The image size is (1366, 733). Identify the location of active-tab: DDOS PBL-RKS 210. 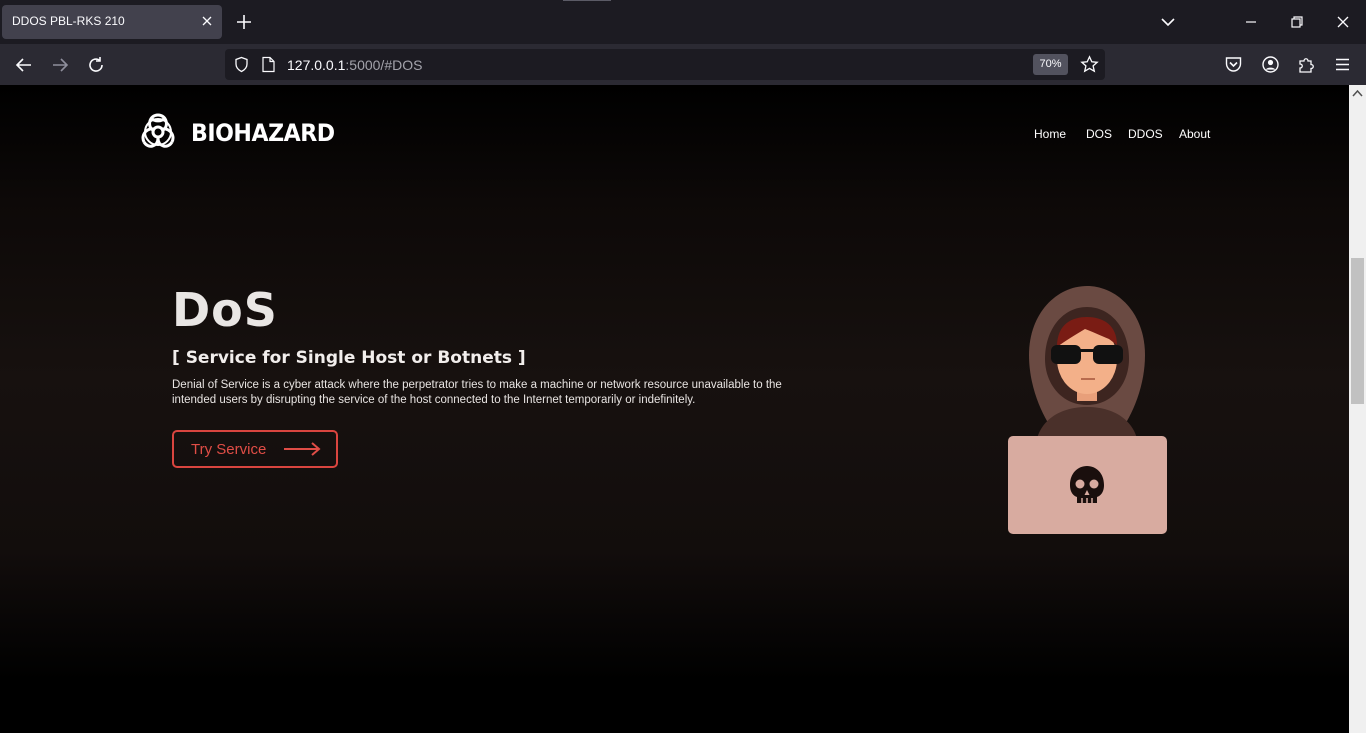
(112, 22).